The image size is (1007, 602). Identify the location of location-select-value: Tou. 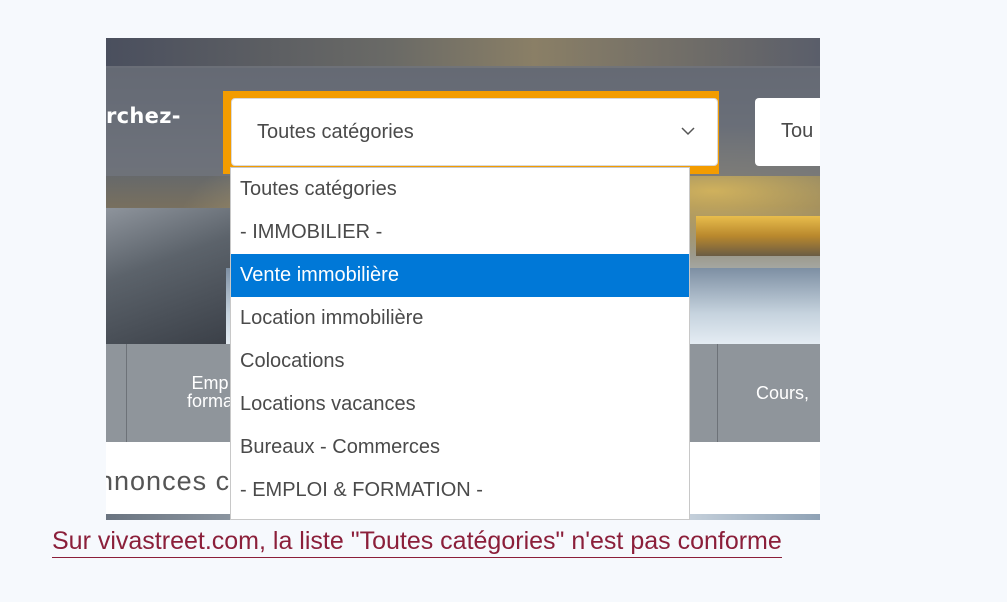
(797, 131).